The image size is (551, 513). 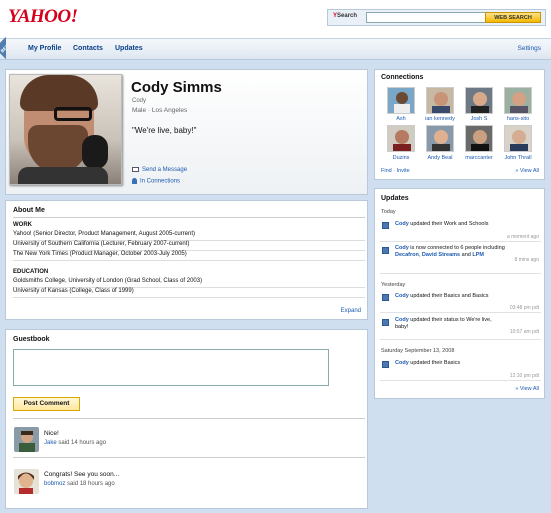 I want to click on connections-view-all: » View All, so click(x=527, y=171).